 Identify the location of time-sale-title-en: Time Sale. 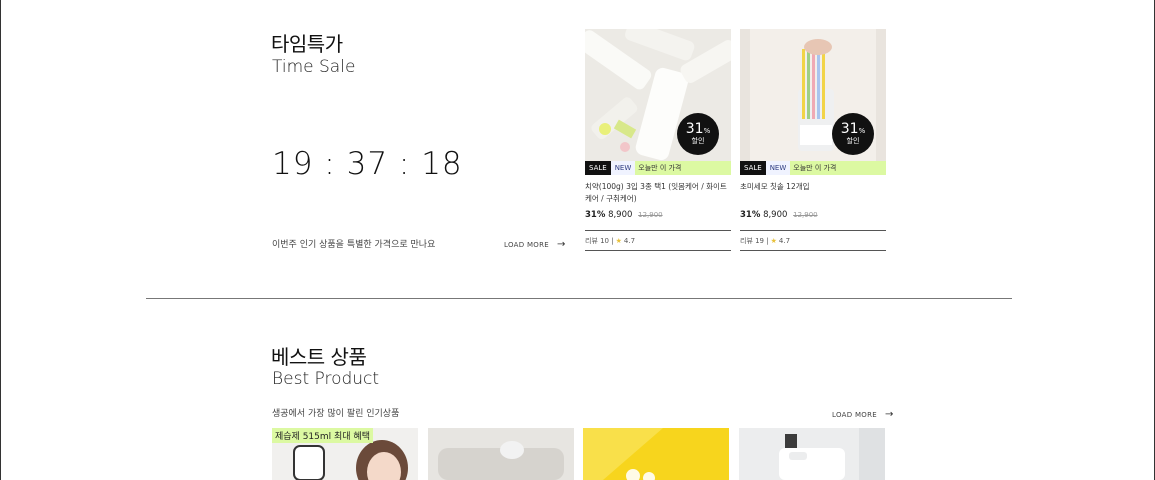
(314, 67).